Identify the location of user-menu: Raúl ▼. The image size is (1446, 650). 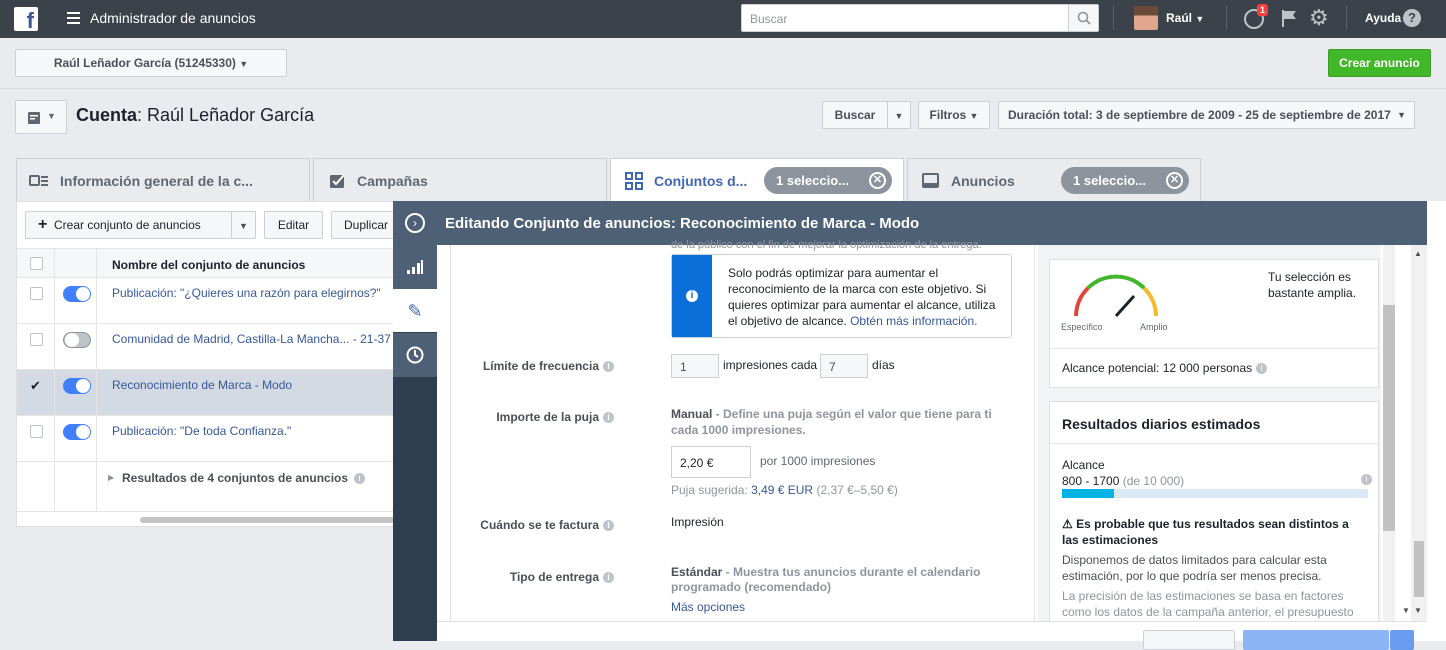
(1185, 18).